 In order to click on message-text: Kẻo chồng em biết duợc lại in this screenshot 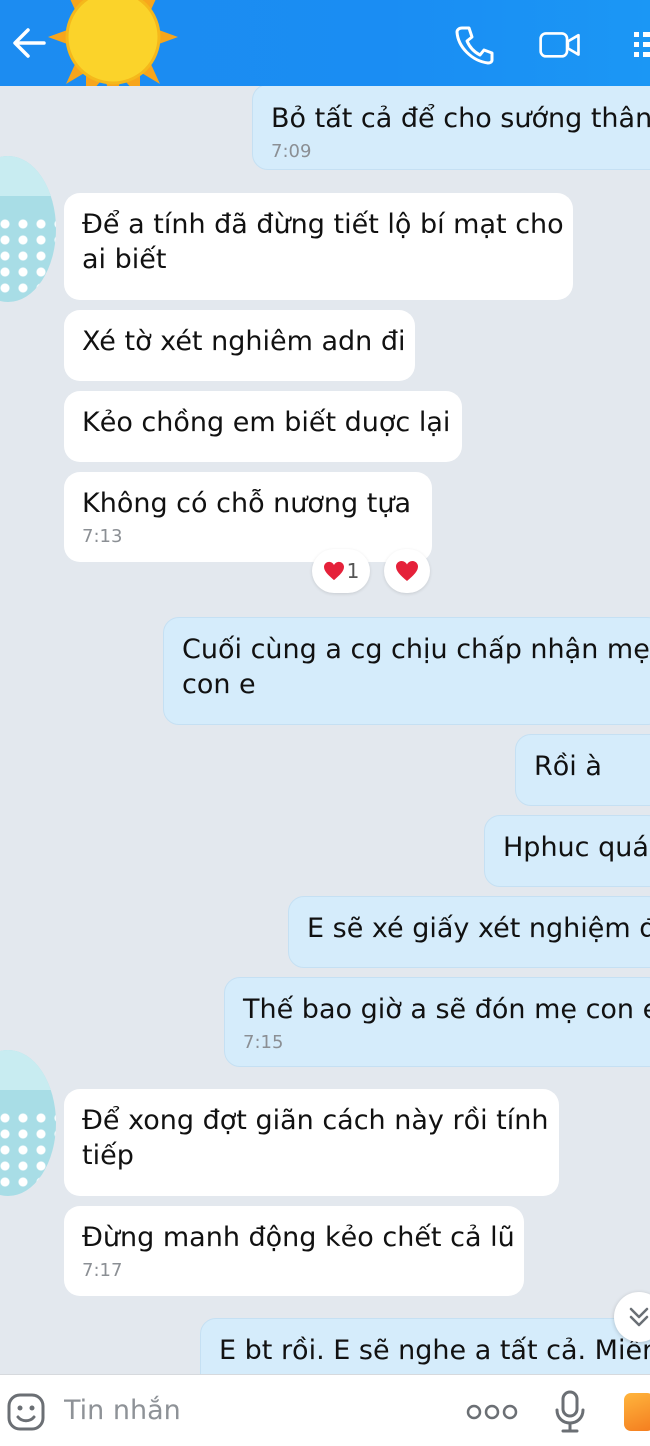, I will do `click(266, 422)`.